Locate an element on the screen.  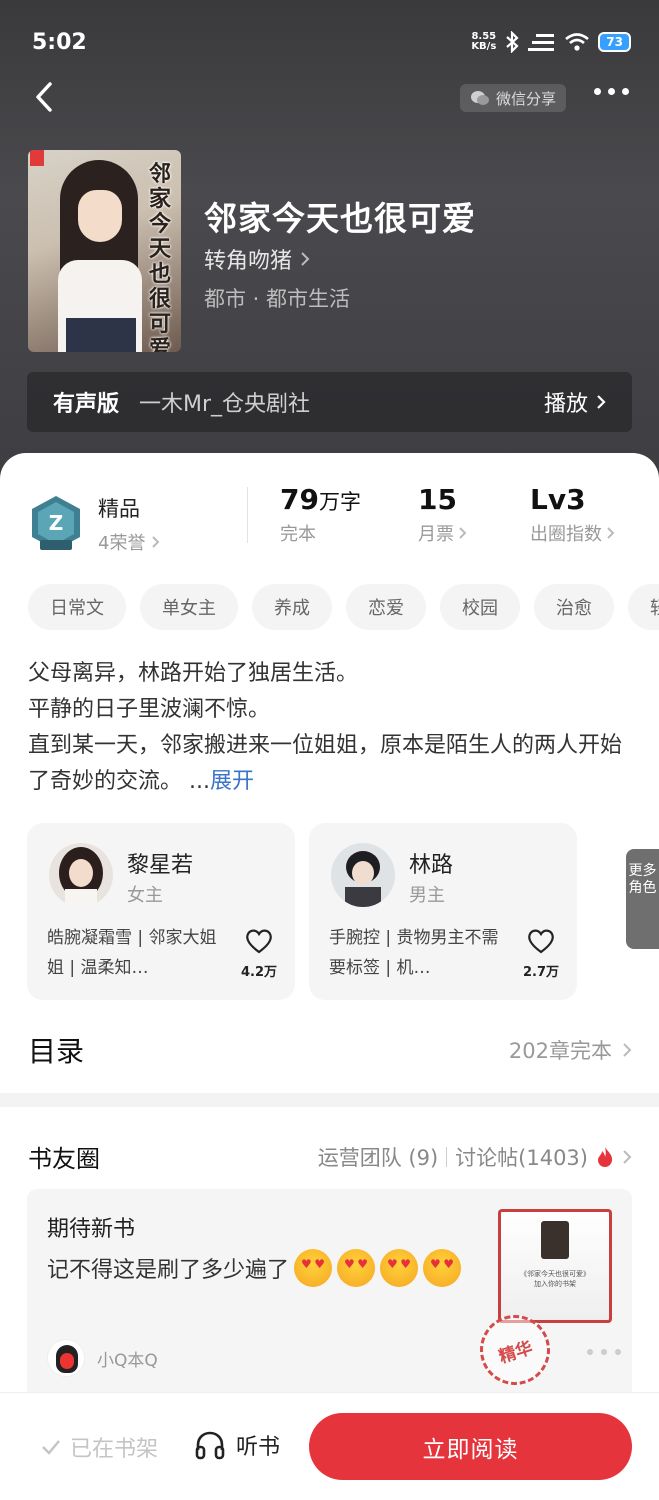
battery-indicator: 73 is located at coordinates (614, 42).